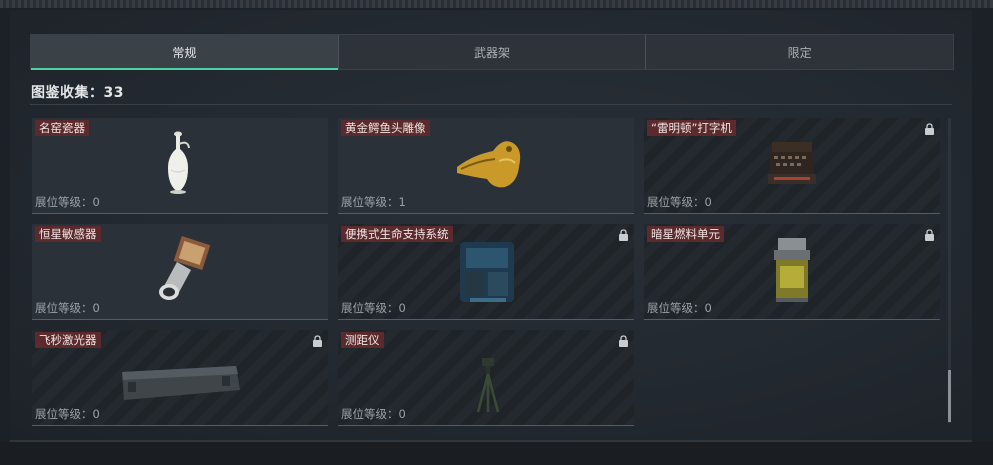  Describe the element at coordinates (62, 128) in the screenshot. I see `item-name: 名窑瓷器` at that location.